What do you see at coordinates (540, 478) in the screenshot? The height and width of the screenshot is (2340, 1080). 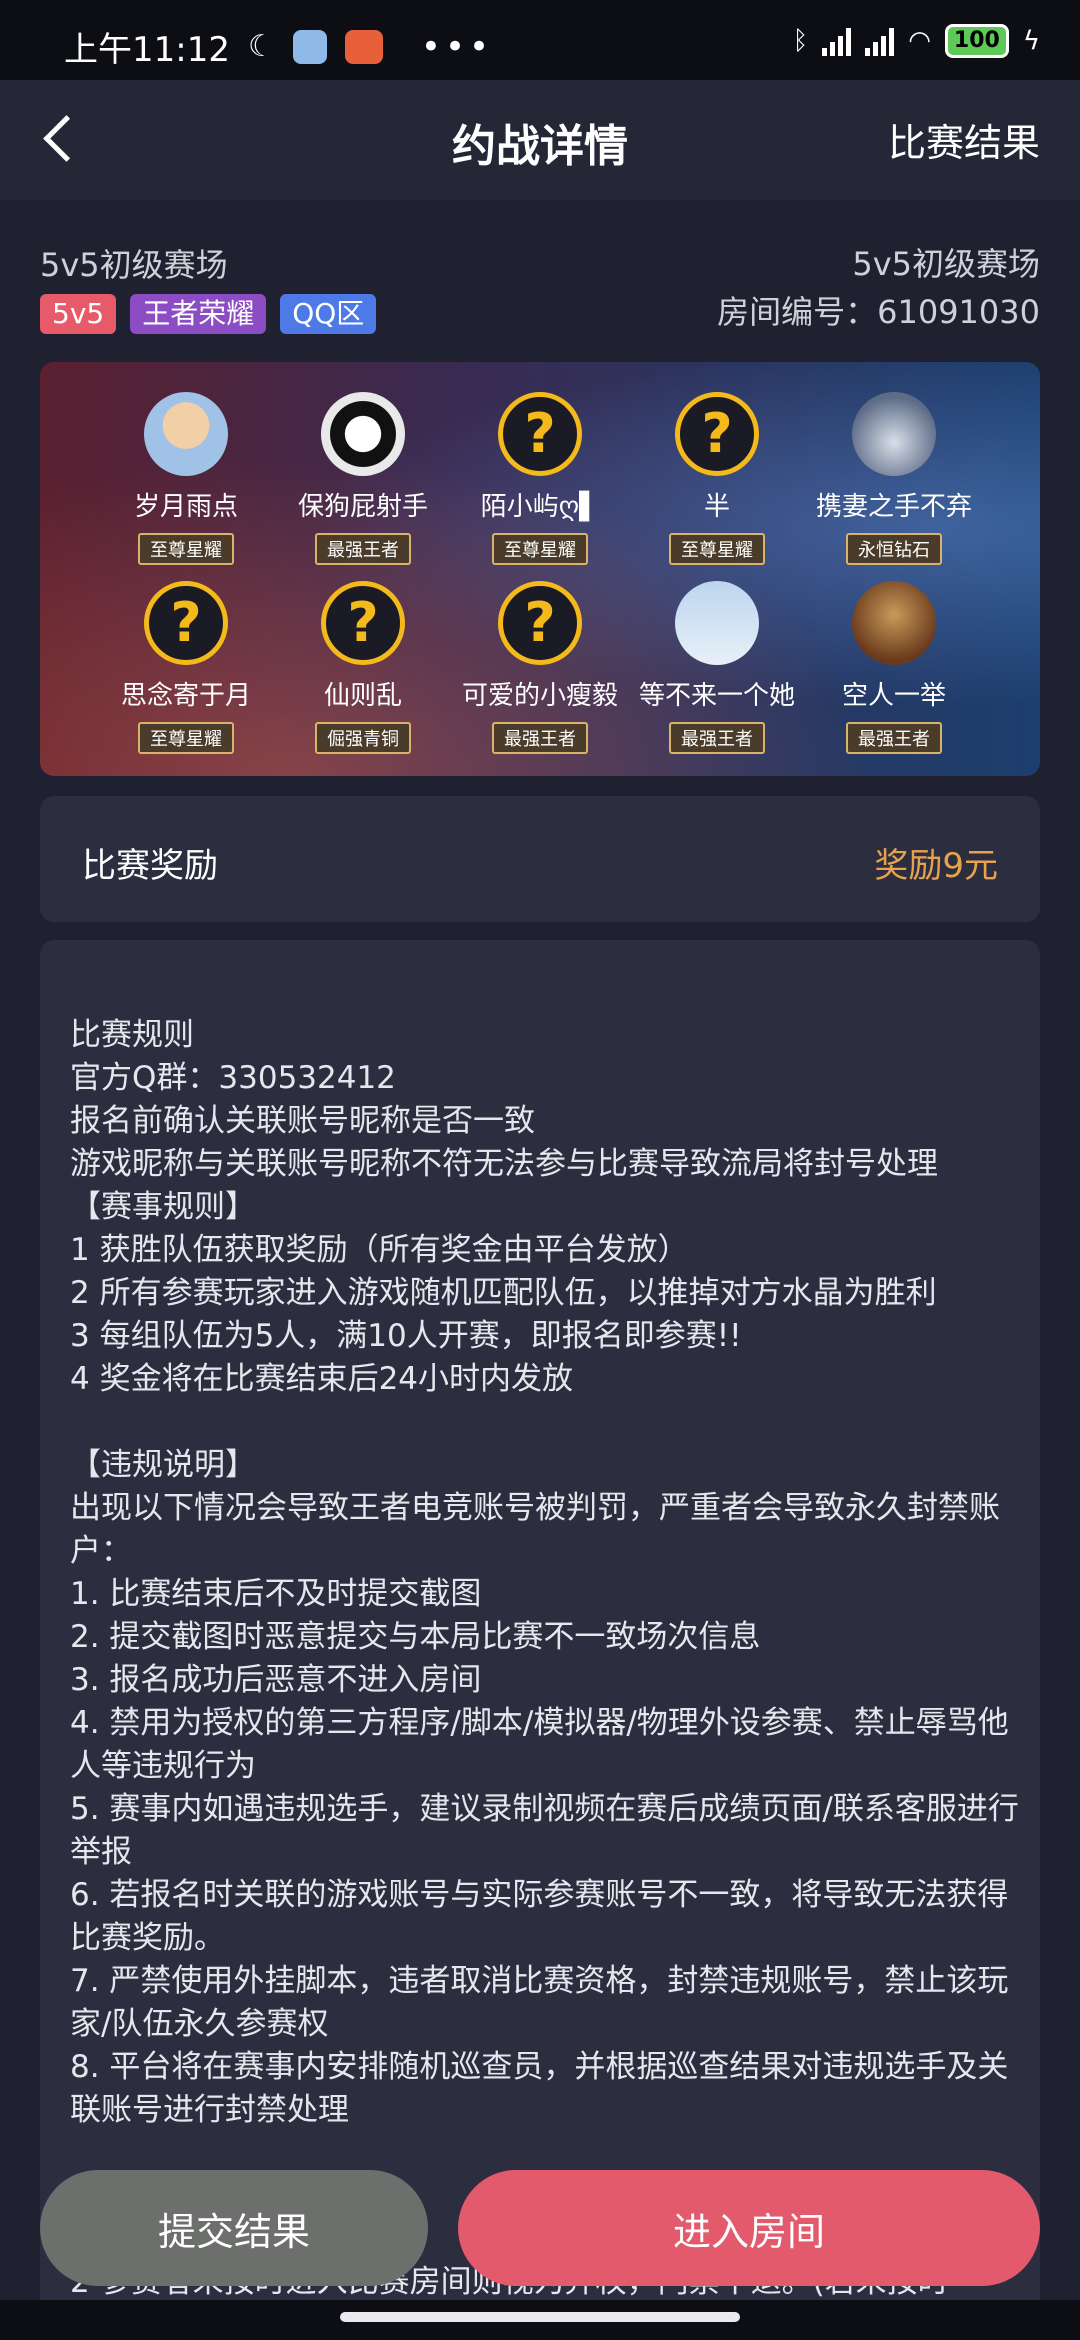 I see `player-card: 陌小屿ღ▌ 至尊星耀` at bounding box center [540, 478].